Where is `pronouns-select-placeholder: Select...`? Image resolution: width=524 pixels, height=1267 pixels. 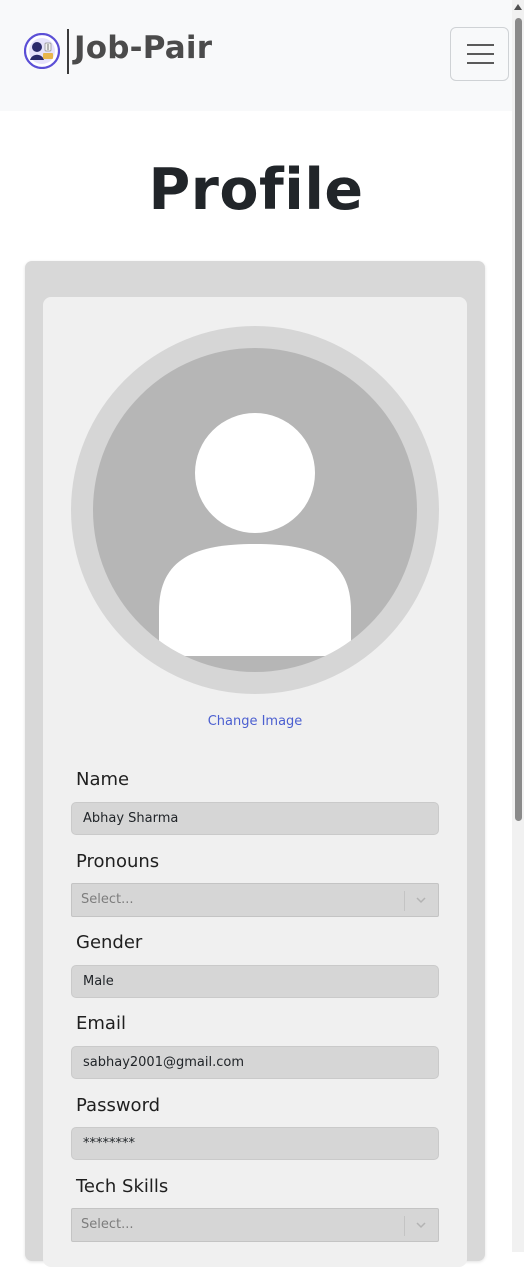
pronouns-select-placeholder: Select... is located at coordinates (107, 899).